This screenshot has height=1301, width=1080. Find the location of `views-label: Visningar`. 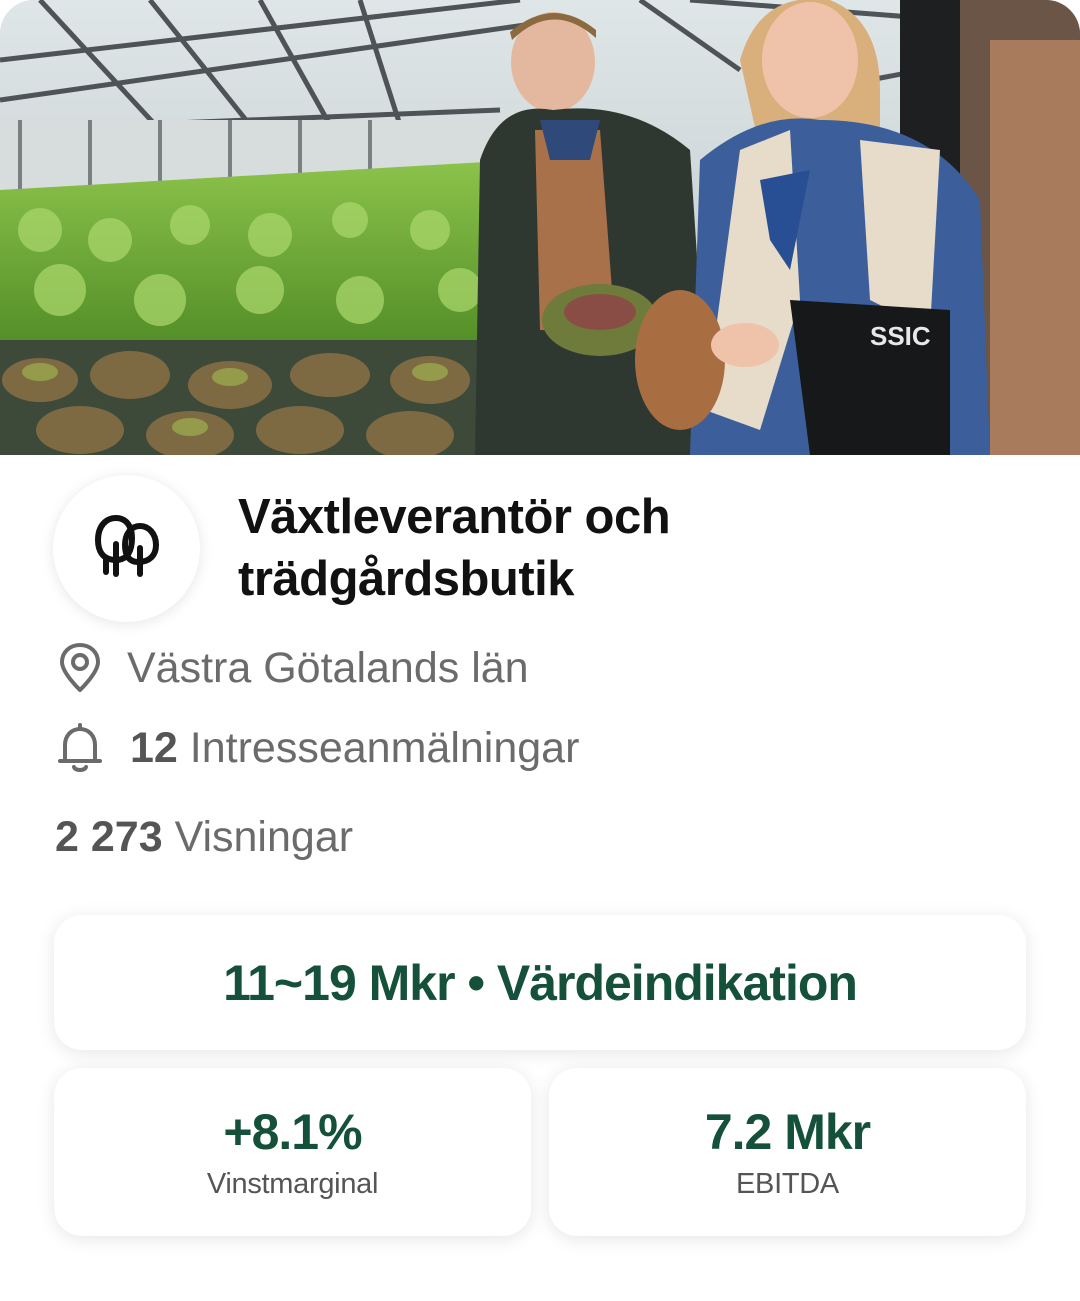

views-label: Visningar is located at coordinates (264, 837).